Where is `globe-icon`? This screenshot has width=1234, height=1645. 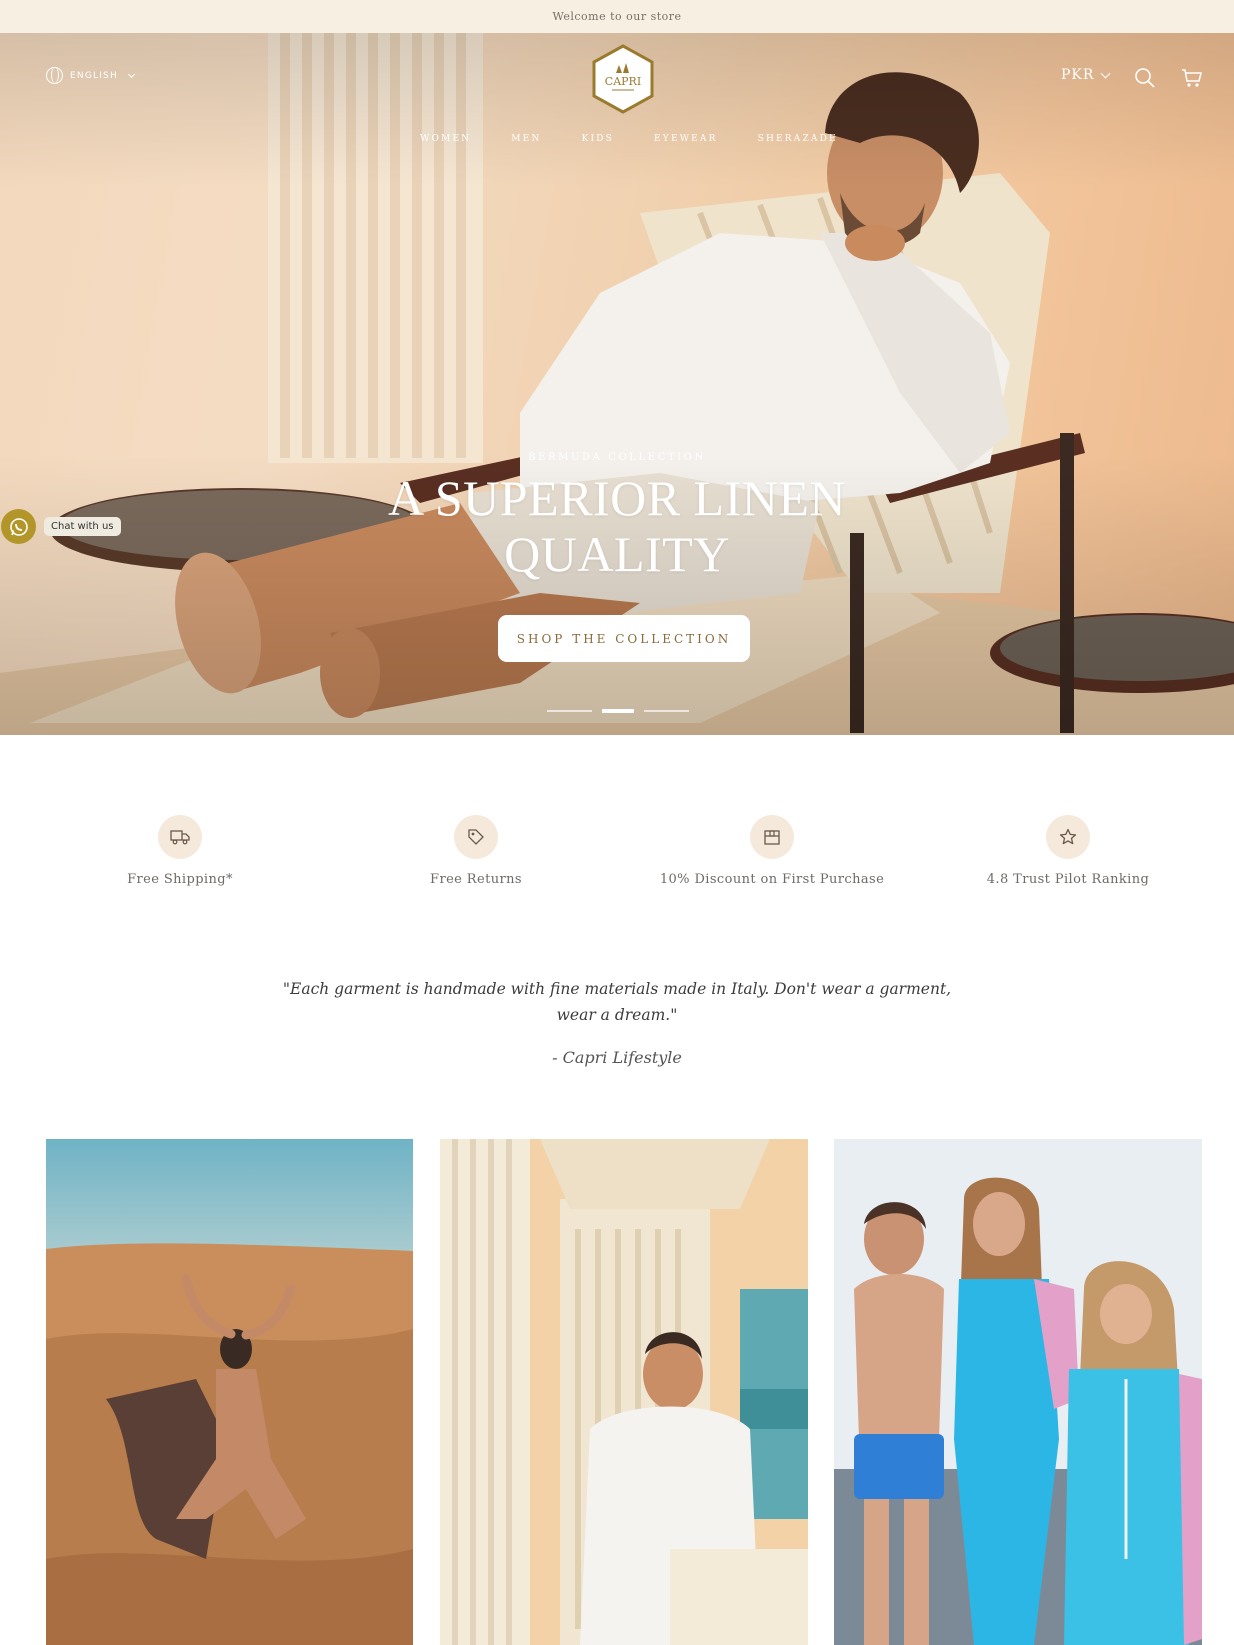
globe-icon is located at coordinates (54, 75).